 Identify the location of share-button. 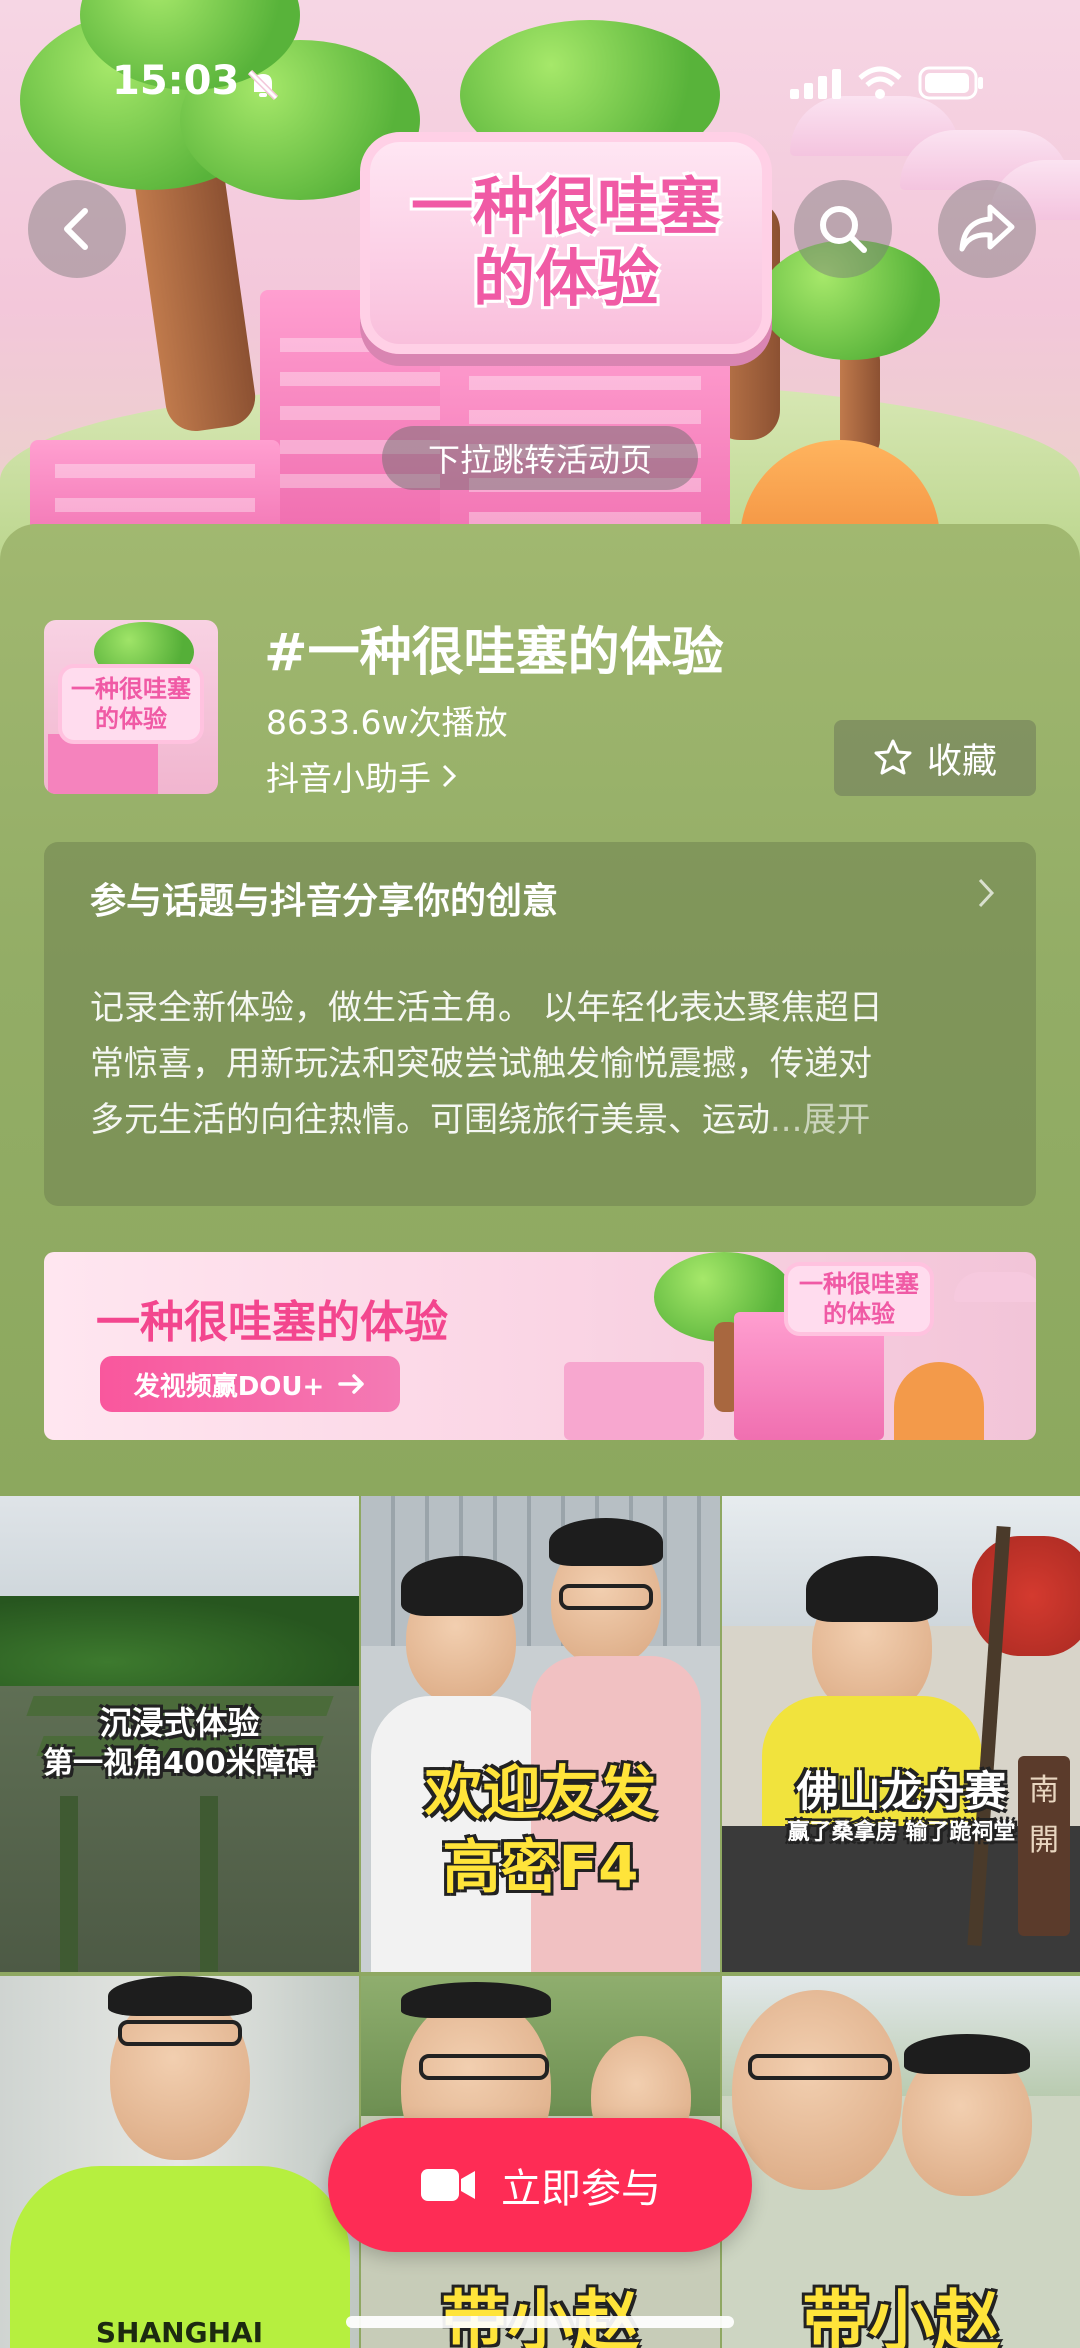
(987, 229).